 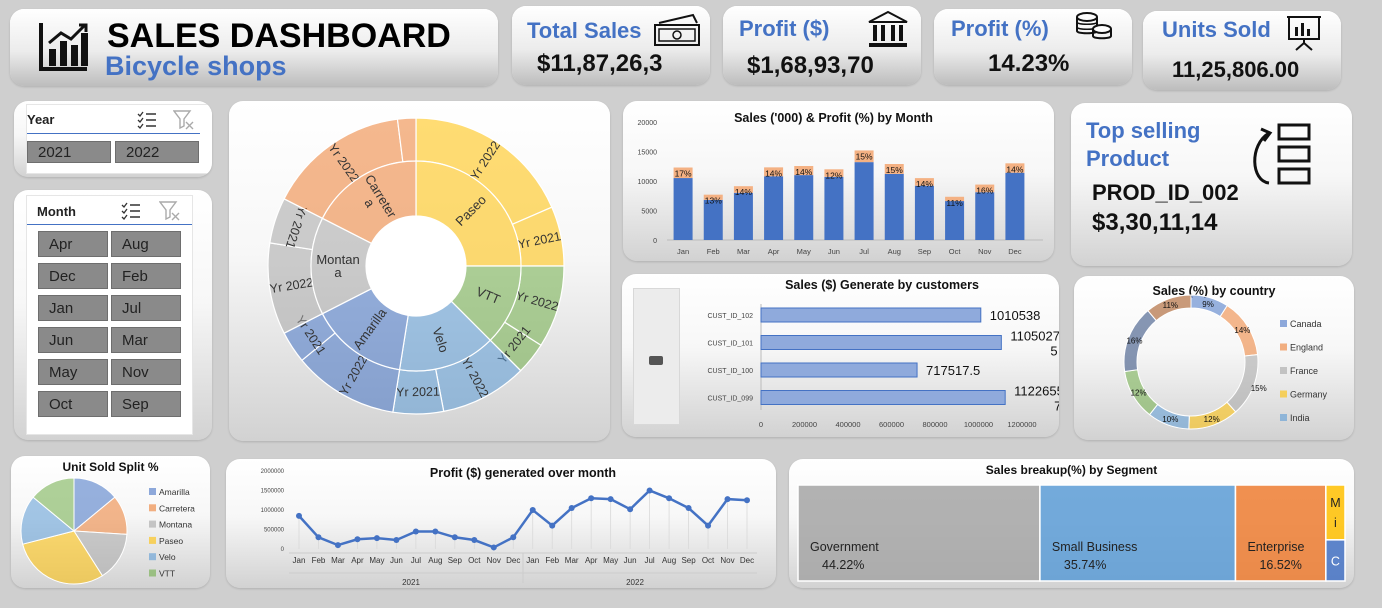 What do you see at coordinates (73, 276) in the screenshot?
I see `month-button: Dec` at bounding box center [73, 276].